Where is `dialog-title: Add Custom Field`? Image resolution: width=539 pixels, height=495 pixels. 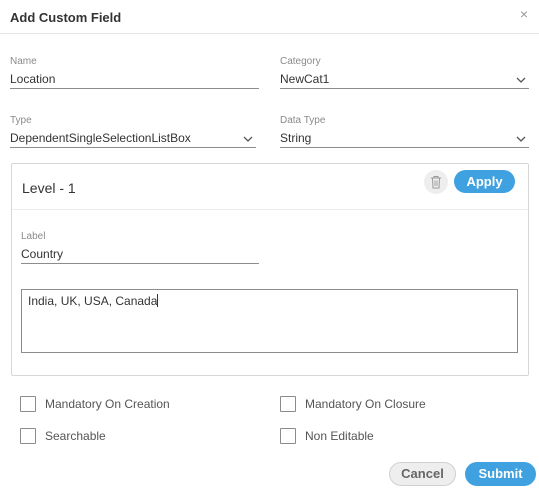 dialog-title: Add Custom Field is located at coordinates (66, 17).